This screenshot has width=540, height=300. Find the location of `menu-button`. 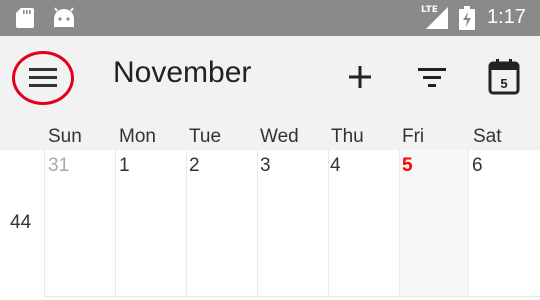

menu-button is located at coordinates (43, 78).